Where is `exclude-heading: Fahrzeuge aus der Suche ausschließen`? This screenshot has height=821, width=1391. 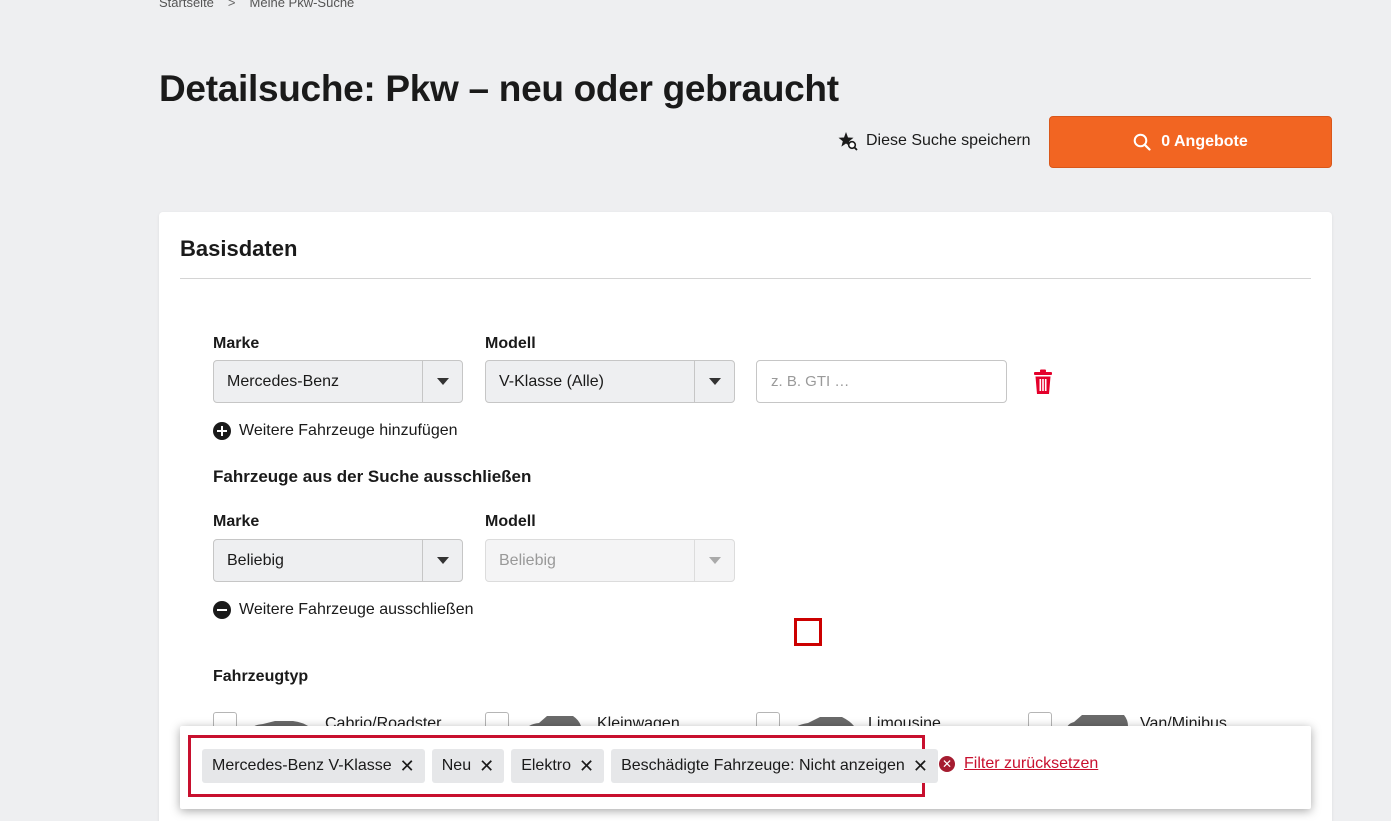
exclude-heading: Fahrzeuge aus der Suche ausschließen is located at coordinates (372, 476).